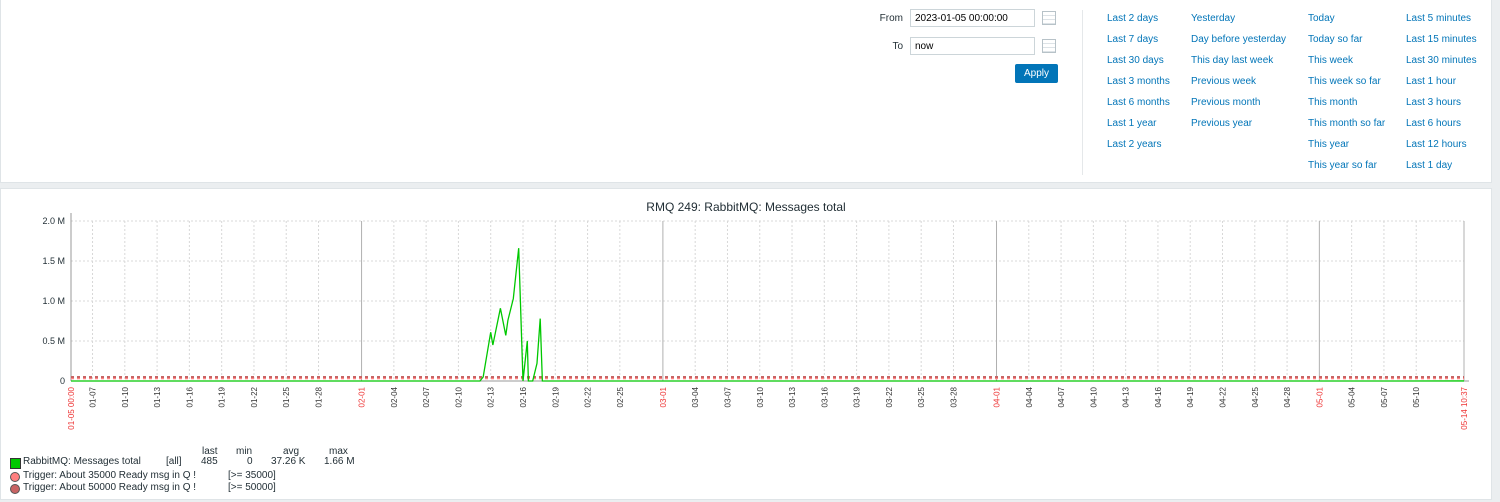 Image resolution: width=1500 pixels, height=502 pixels. What do you see at coordinates (1346, 65) in the screenshot?
I see `quick-range-link: This week` at bounding box center [1346, 65].